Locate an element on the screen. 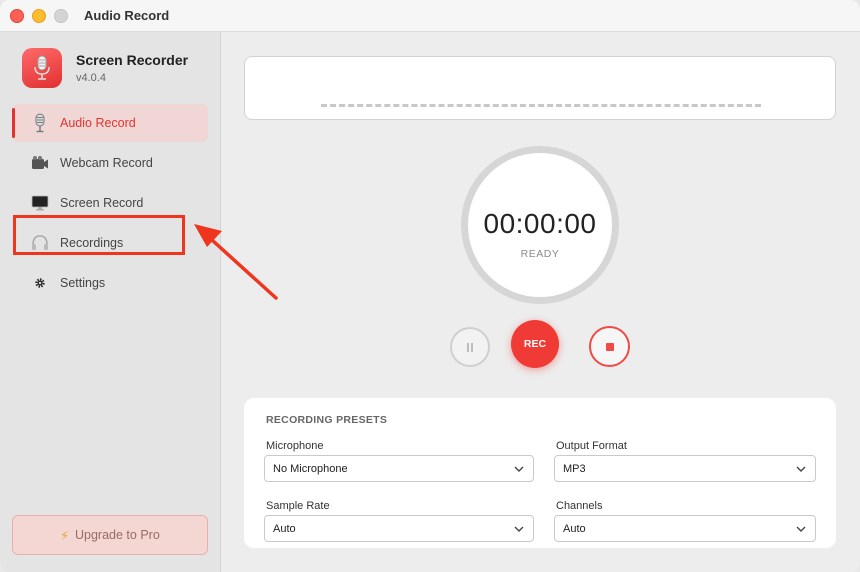 The width and height of the screenshot is (860, 572). monitor-icon is located at coordinates (40, 203).